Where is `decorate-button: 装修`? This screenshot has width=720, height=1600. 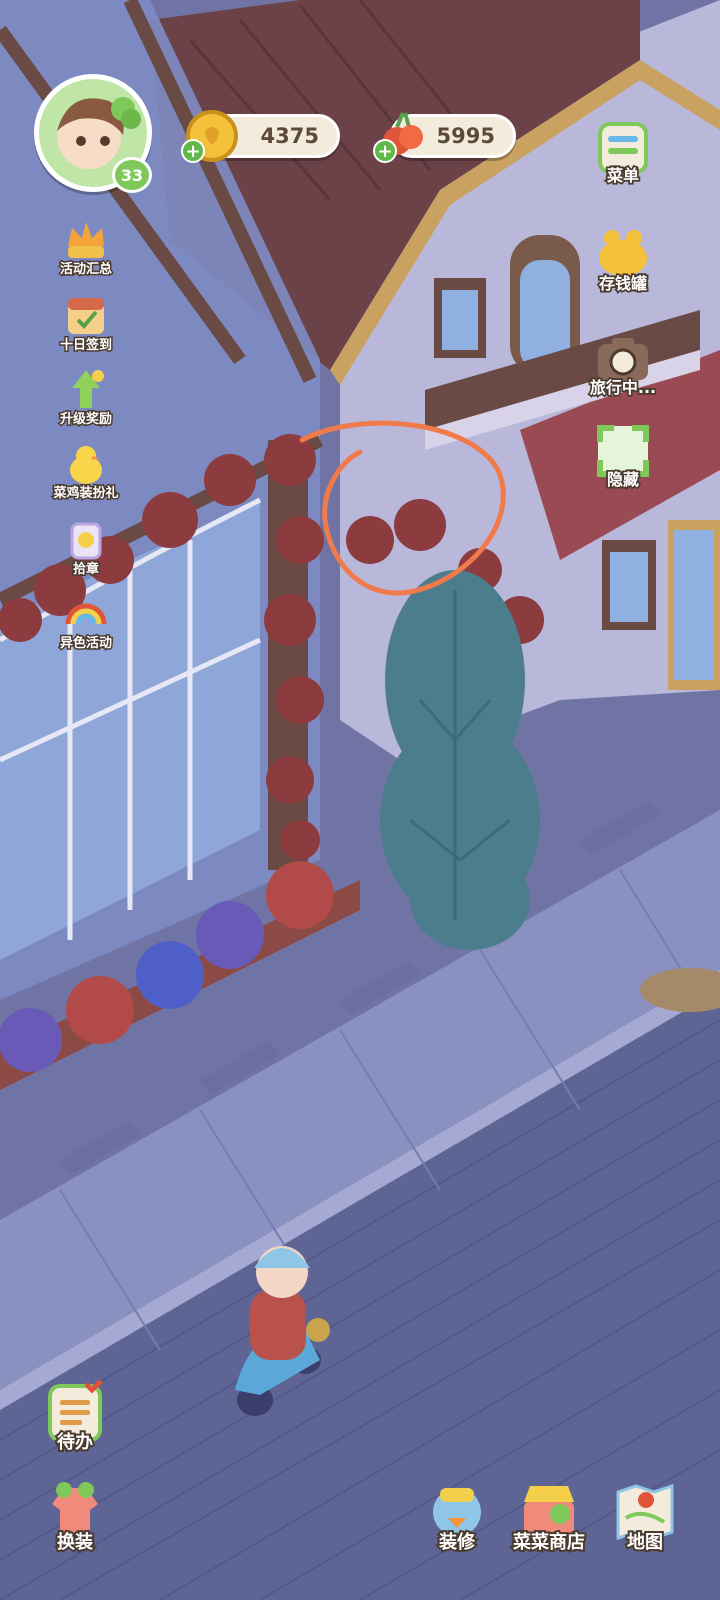 decorate-button: 装修 is located at coordinates (457, 1520).